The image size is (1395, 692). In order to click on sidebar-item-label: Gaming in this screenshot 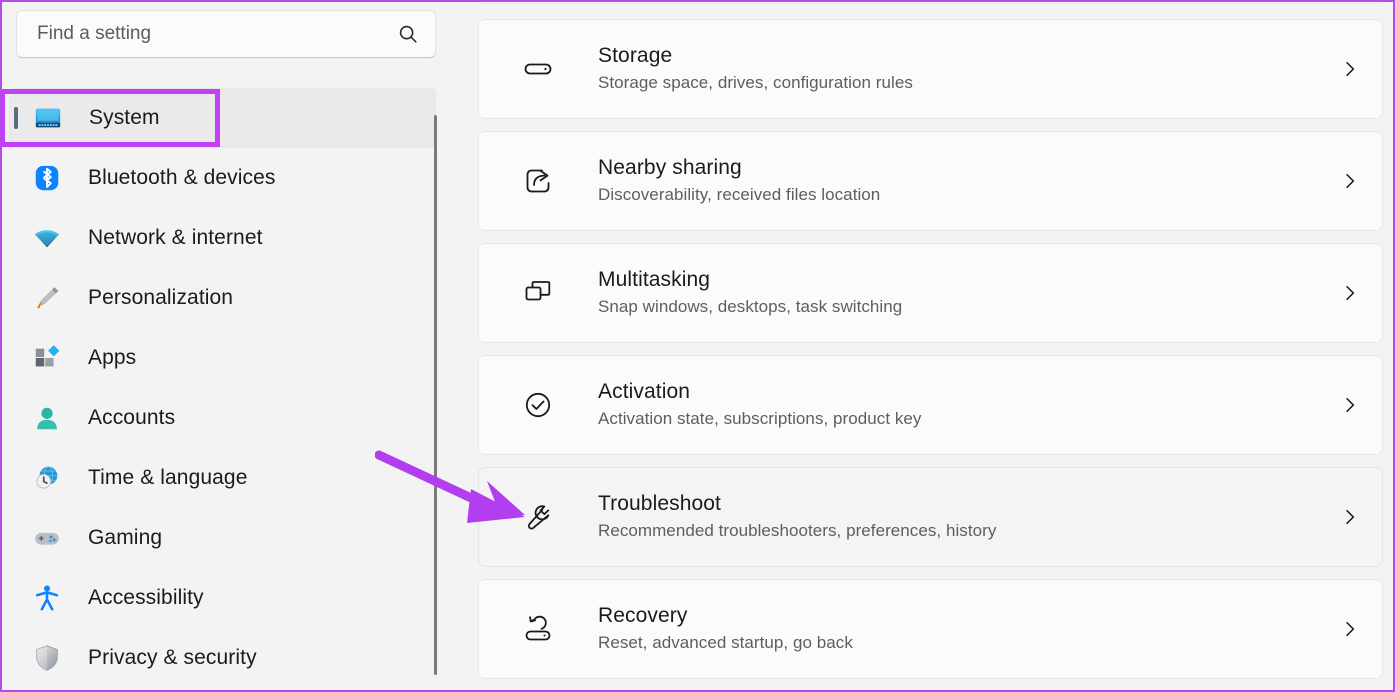, I will do `click(125, 537)`.